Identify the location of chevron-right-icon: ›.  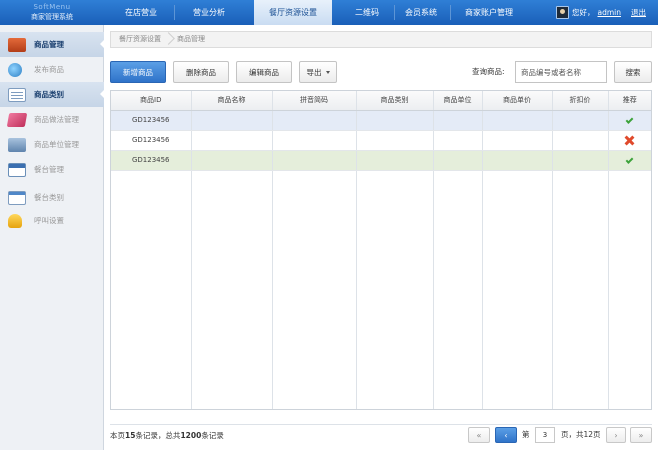
(616, 435).